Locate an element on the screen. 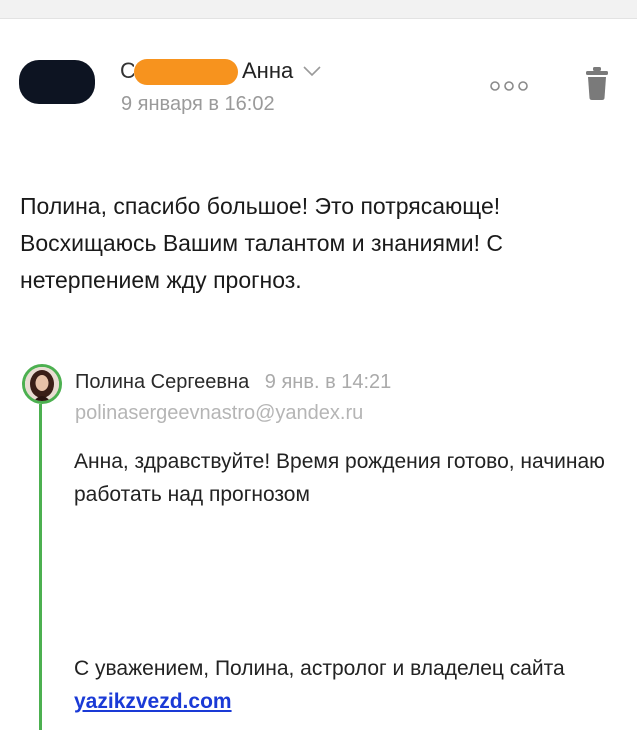 Image resolution: width=637 pixels, height=730 pixels. portrait-icon is located at coordinates (42, 384).